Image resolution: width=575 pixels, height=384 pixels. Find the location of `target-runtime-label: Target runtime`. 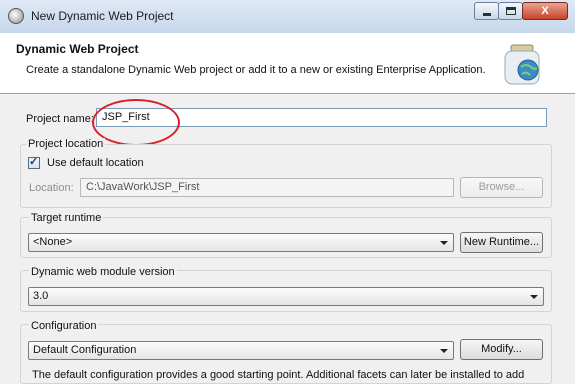

target-runtime-label: Target runtime is located at coordinates (66, 218).